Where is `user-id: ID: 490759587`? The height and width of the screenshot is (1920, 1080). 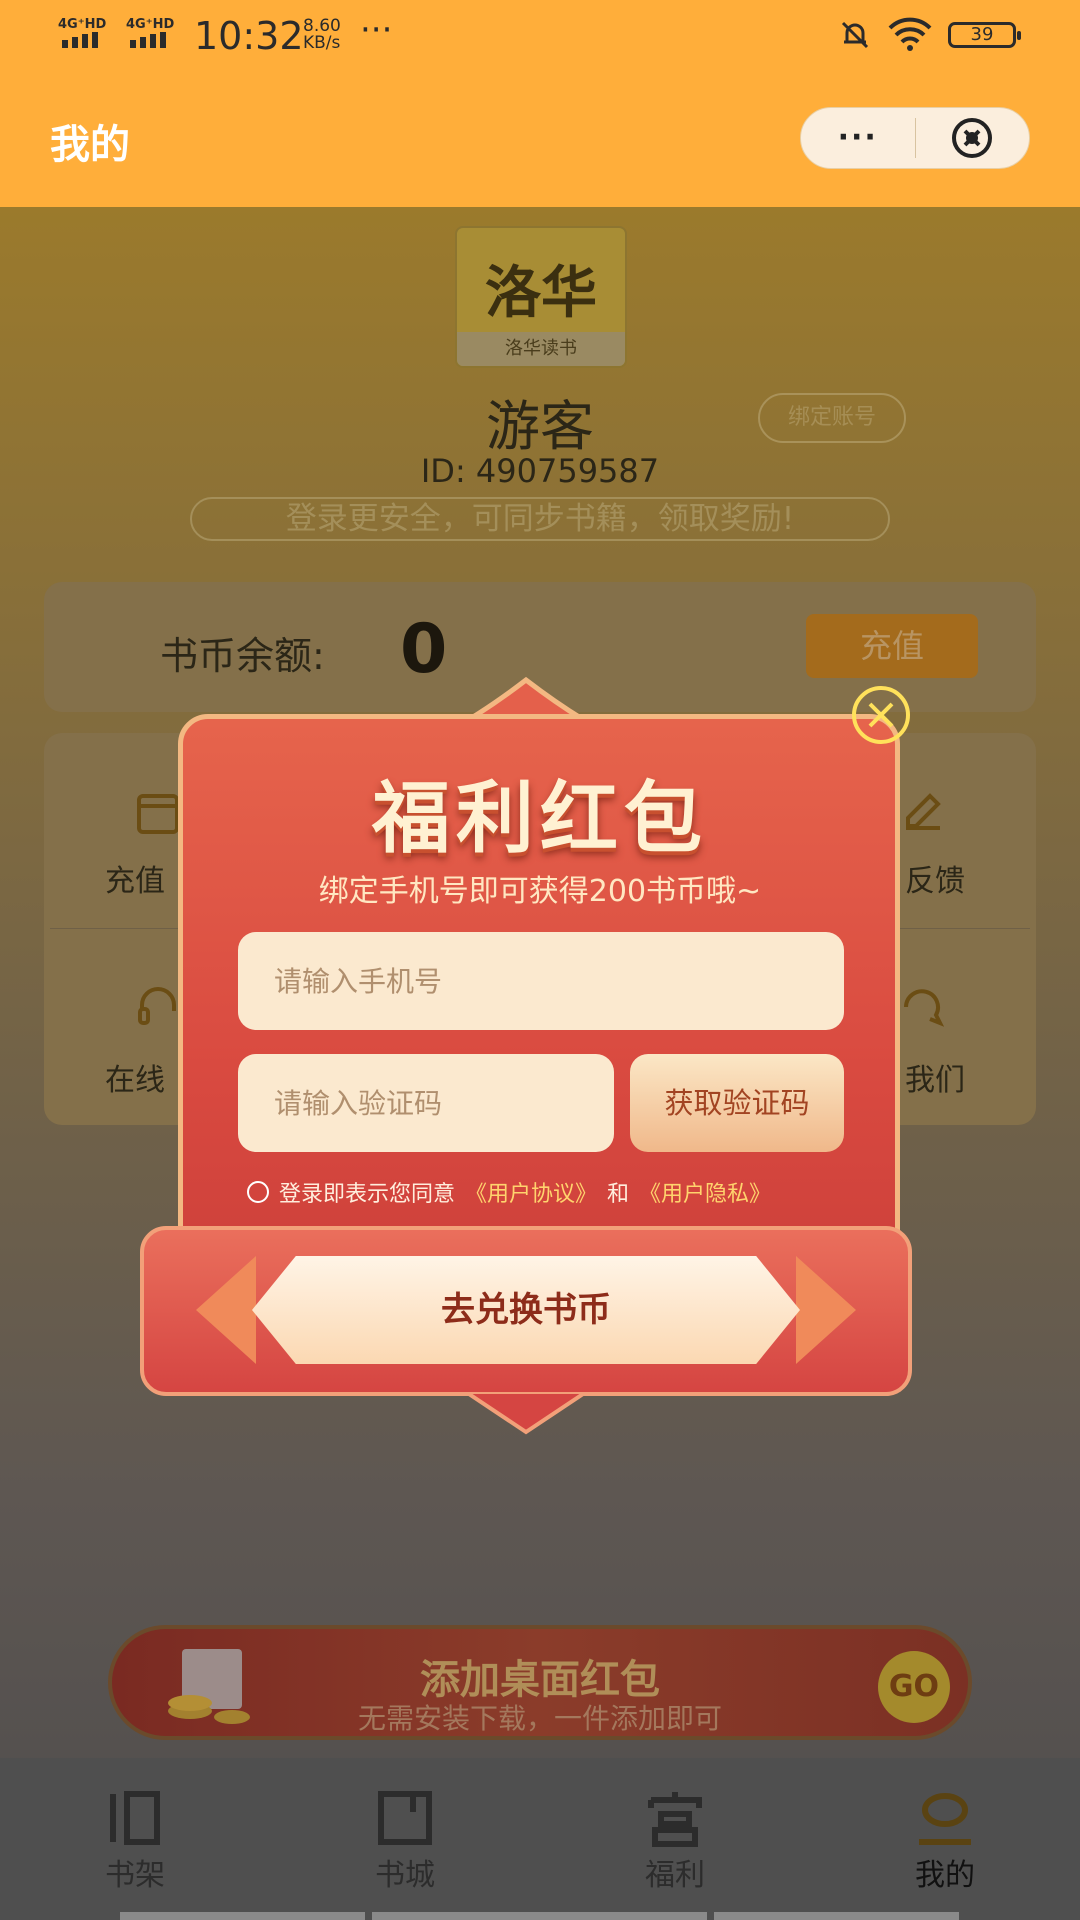 user-id: ID: 490759587 is located at coordinates (540, 471).